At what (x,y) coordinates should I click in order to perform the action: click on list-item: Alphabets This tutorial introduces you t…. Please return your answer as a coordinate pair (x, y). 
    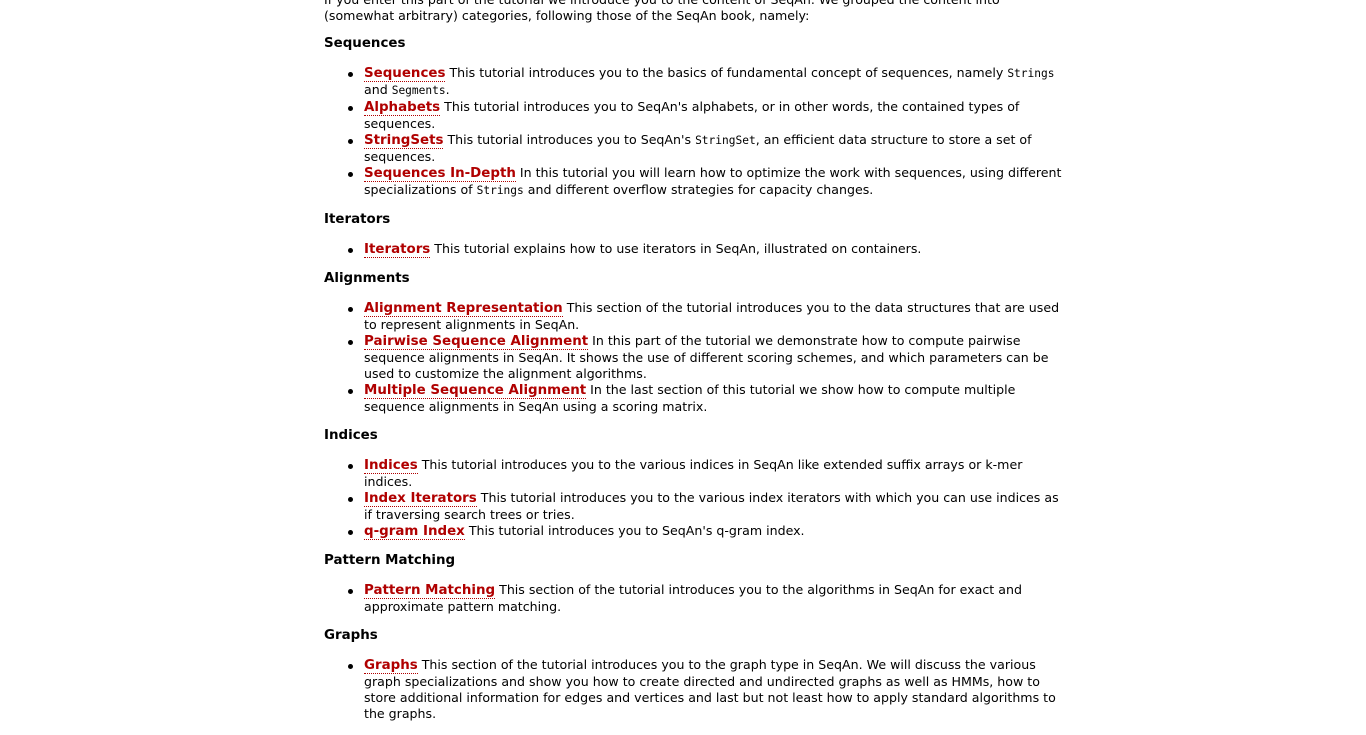
    Looking at the image, I should click on (706, 115).